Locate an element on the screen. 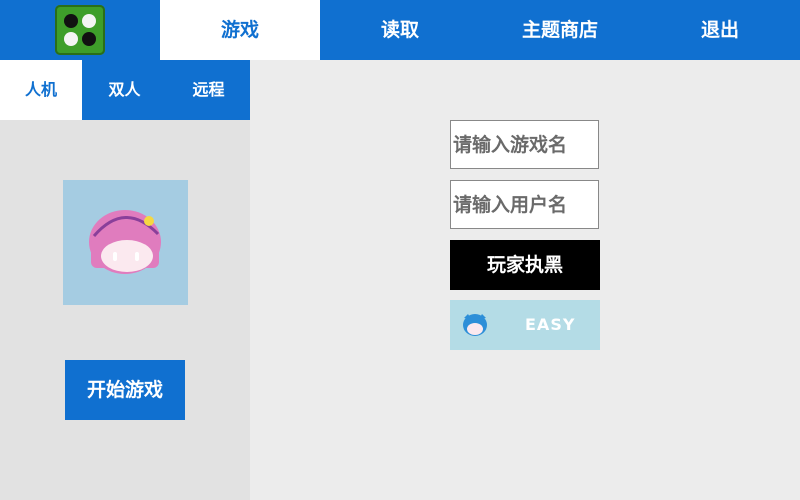 The image size is (800, 500). player-black-button: 玩家执黑 is located at coordinates (525, 265).